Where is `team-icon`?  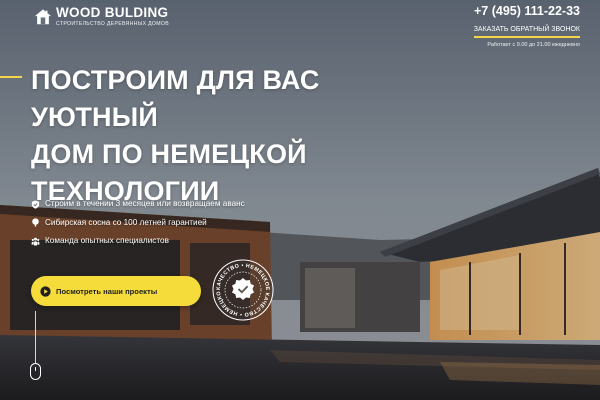
team-icon is located at coordinates (35, 241).